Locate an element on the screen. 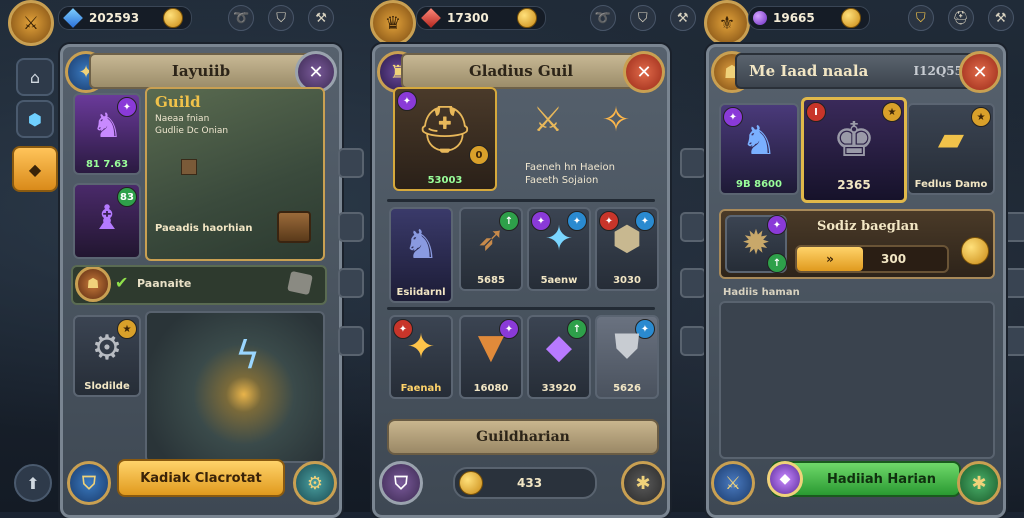 The height and width of the screenshot is (518, 1024). mid-gear-button: ✱ is located at coordinates (643, 483).